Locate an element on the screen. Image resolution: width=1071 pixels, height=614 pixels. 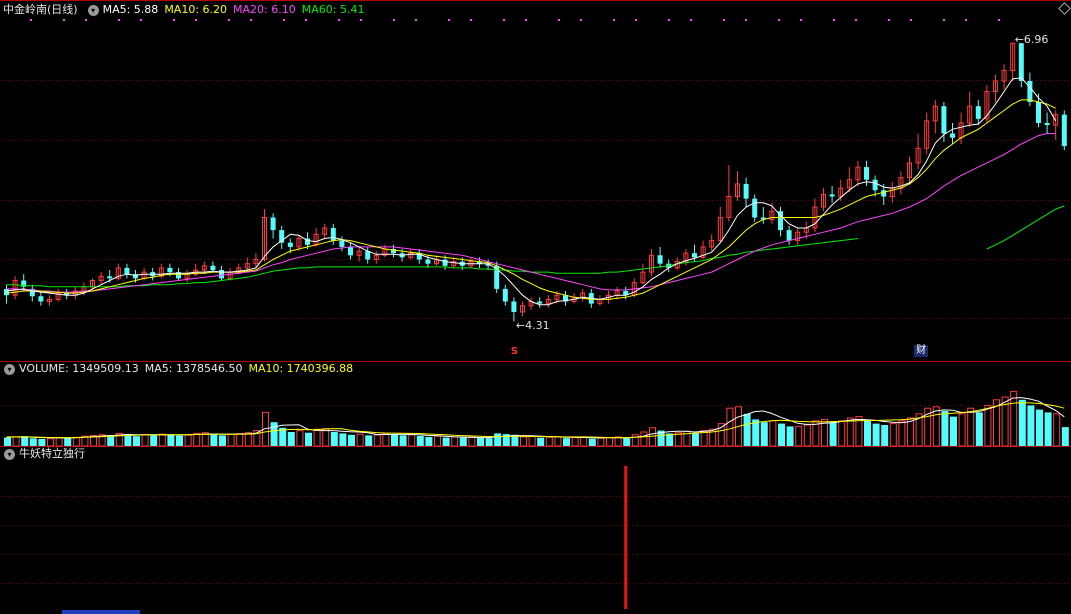
volume-ma5-line is located at coordinates (535, 418).